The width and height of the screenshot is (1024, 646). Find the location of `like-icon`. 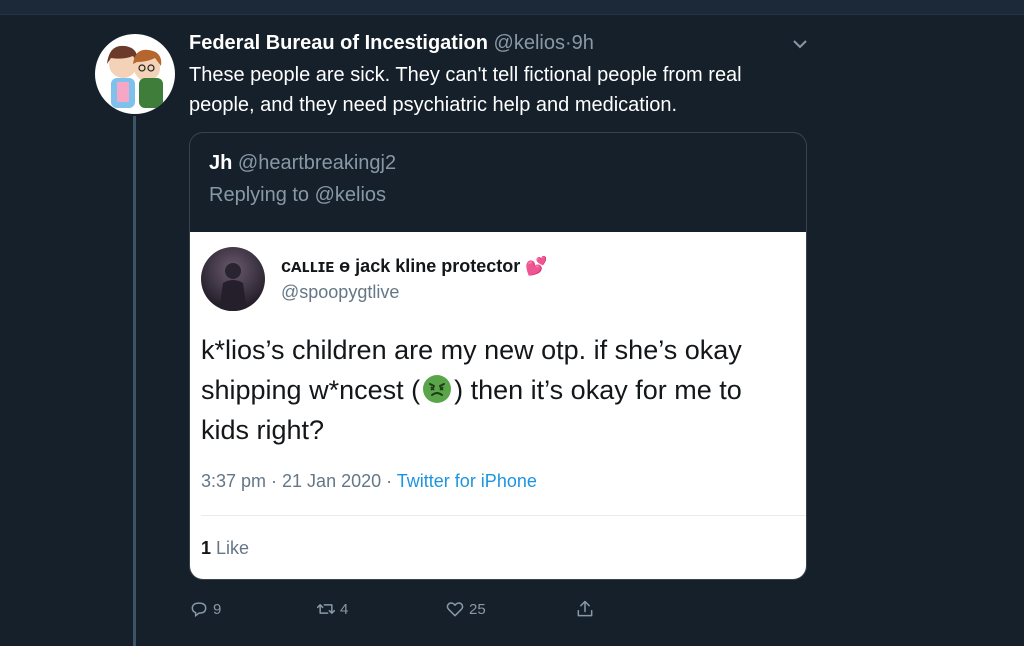

like-icon is located at coordinates (455, 609).